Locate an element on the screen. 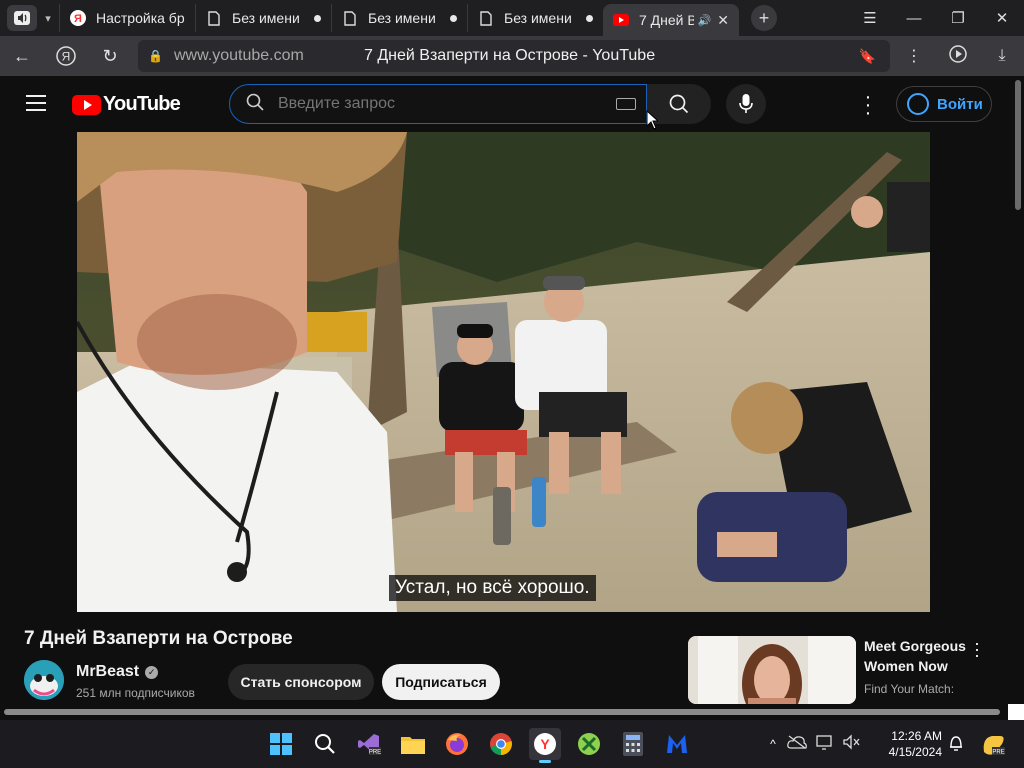 This screenshot has width=1024, height=768. sign-in-button: Войти is located at coordinates (944, 104).